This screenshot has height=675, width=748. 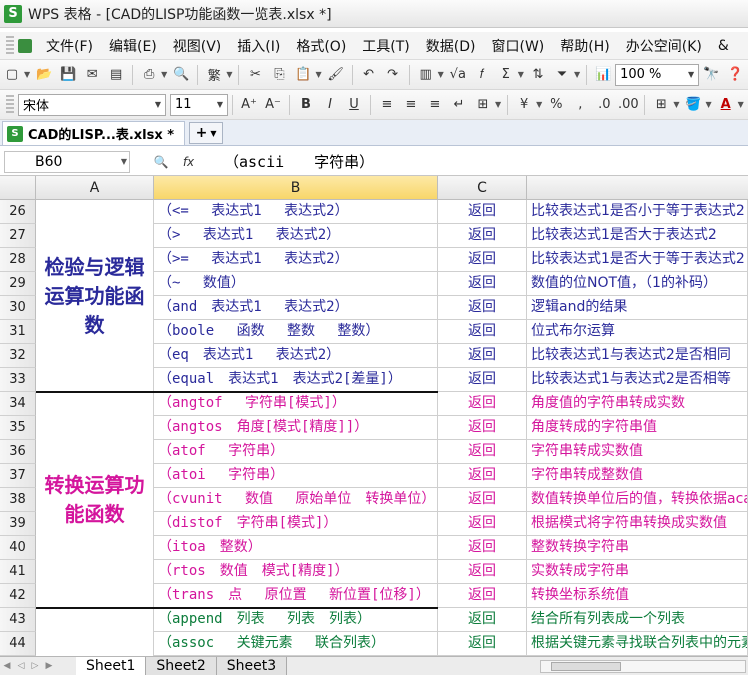 I want to click on currency-format-icon: ¥, so click(x=524, y=105).